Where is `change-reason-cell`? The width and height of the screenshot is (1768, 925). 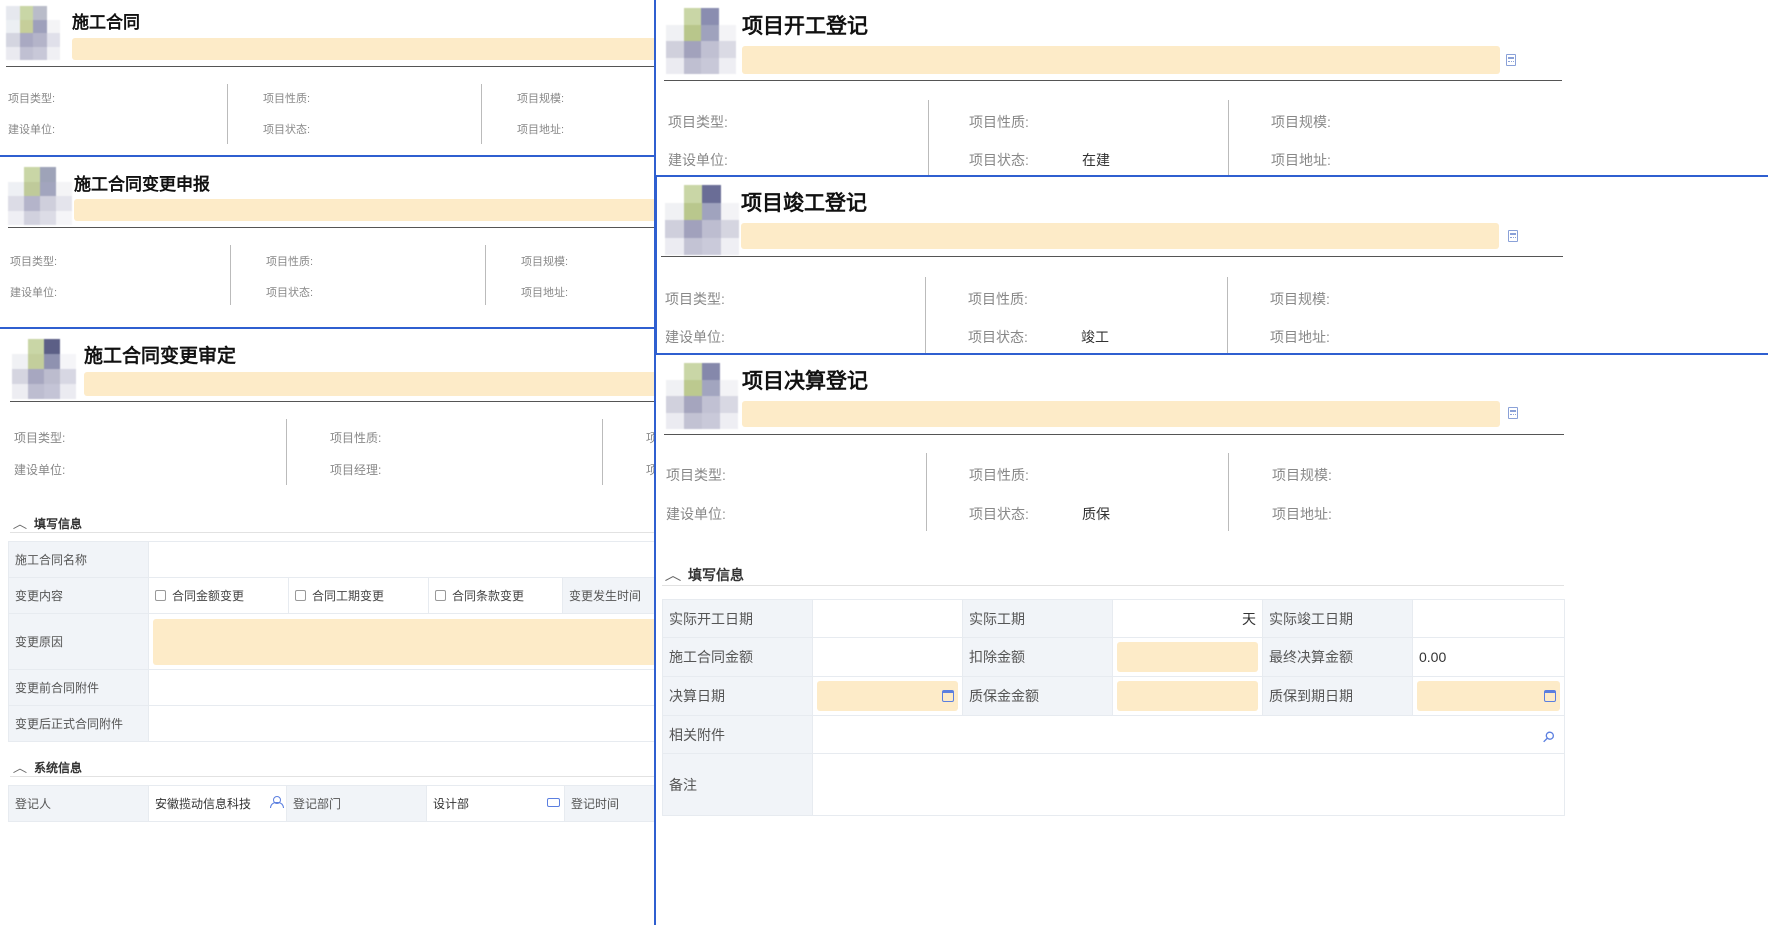 change-reason-cell is located at coordinates (401, 641).